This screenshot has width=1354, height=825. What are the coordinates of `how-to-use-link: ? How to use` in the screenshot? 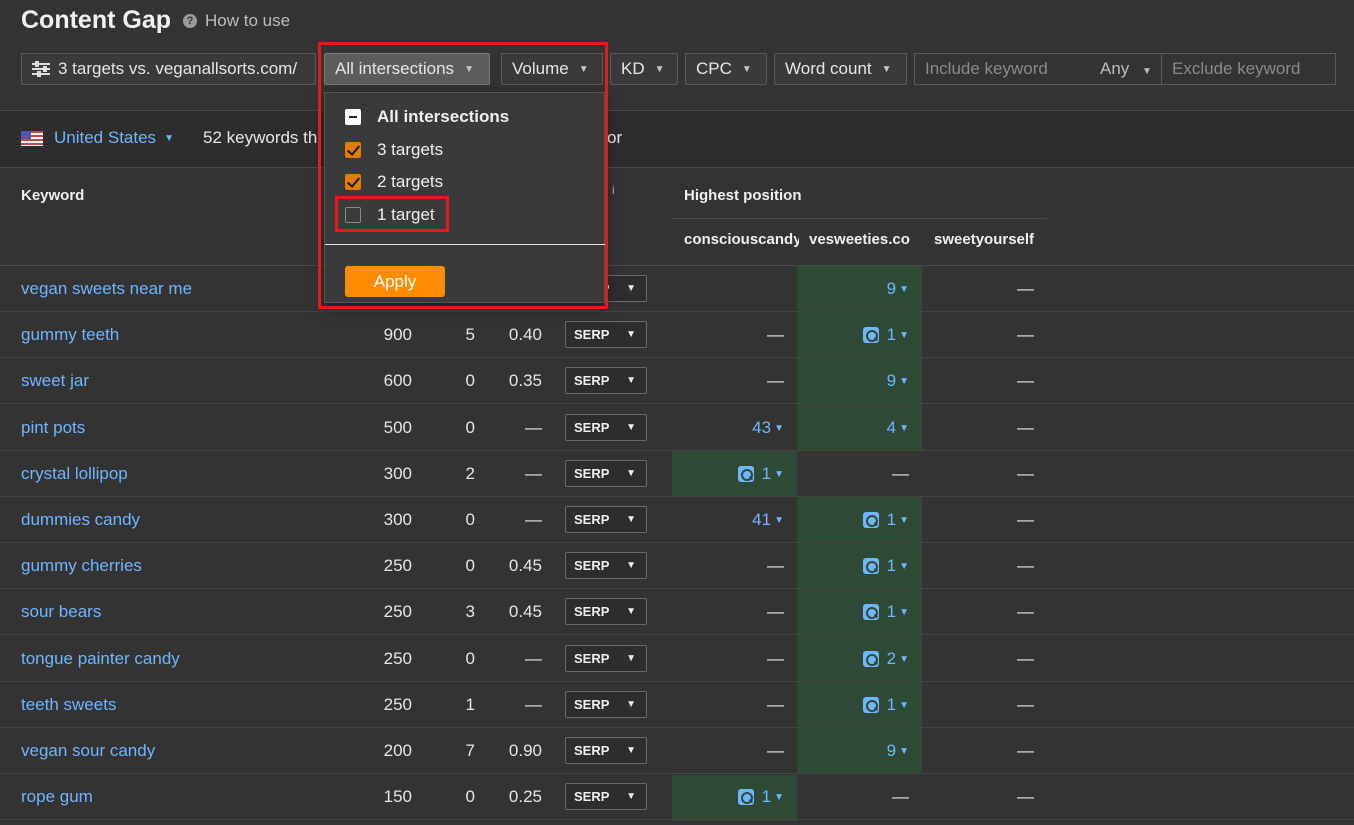 It's located at (236, 21).